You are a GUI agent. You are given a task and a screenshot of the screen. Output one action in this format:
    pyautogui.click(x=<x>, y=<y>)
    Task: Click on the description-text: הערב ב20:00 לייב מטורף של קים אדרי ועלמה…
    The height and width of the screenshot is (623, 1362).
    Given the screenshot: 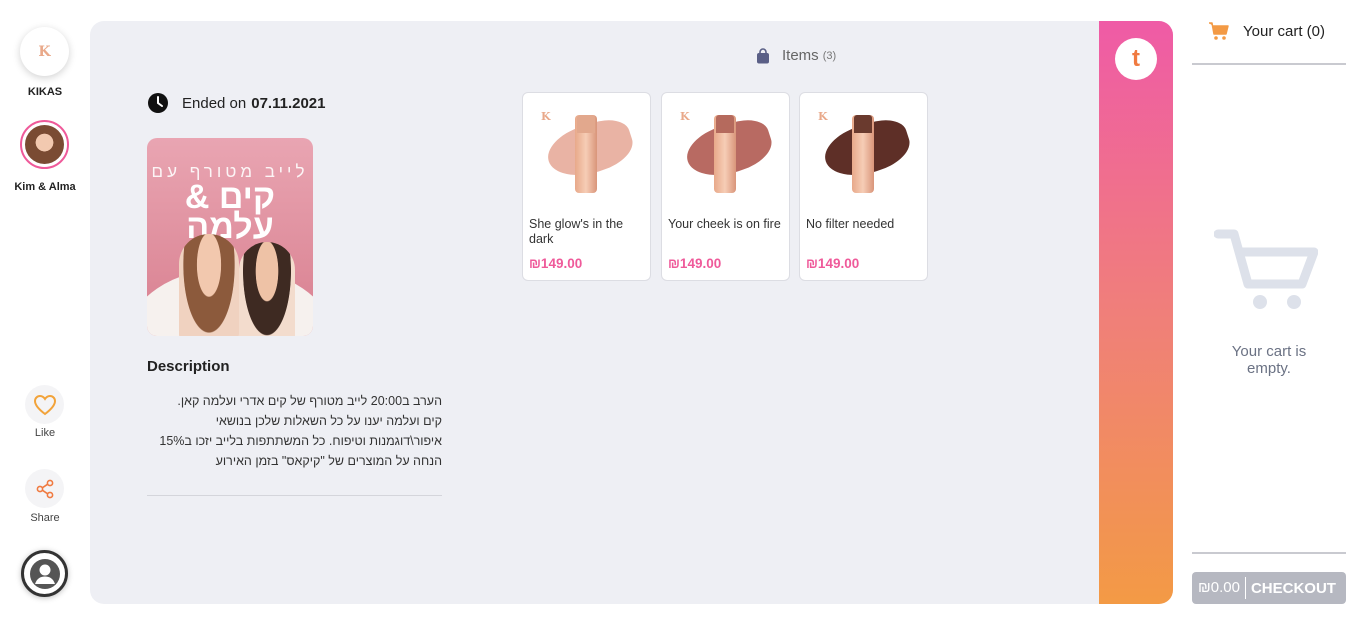 What is the action you would take?
    pyautogui.click(x=294, y=431)
    